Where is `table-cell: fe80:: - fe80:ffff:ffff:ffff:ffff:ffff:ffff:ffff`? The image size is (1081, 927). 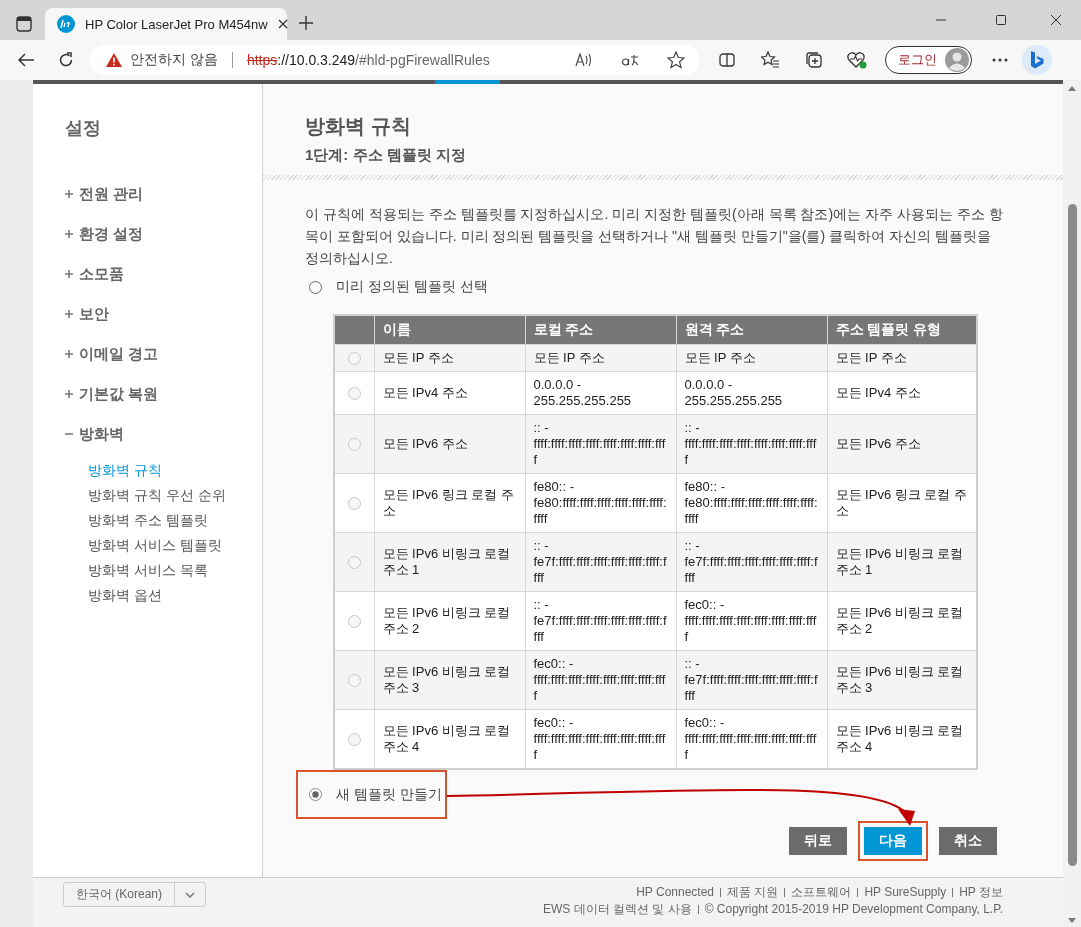 table-cell: fe80:: - fe80:ffff:ffff:ffff:ffff:ffff:ffff:ffff is located at coordinates (600, 503).